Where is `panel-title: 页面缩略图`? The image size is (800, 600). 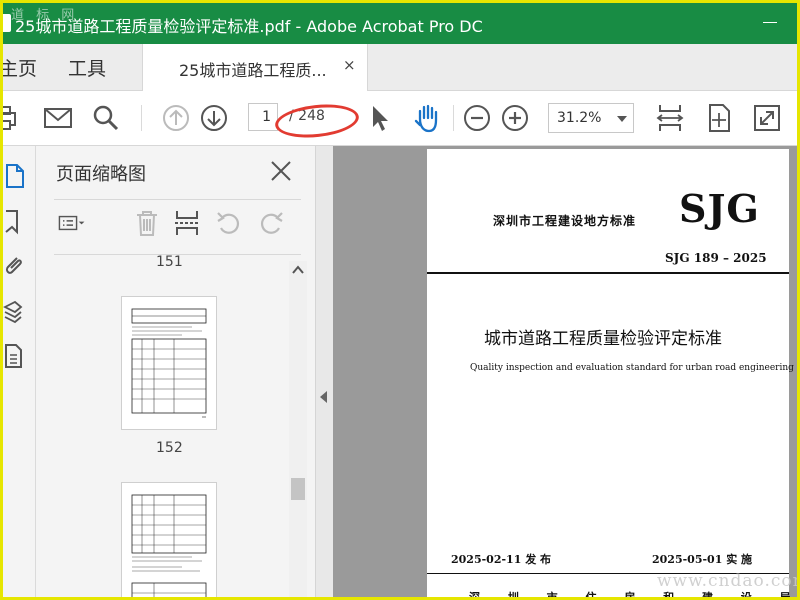 panel-title: 页面缩略图 is located at coordinates (101, 174).